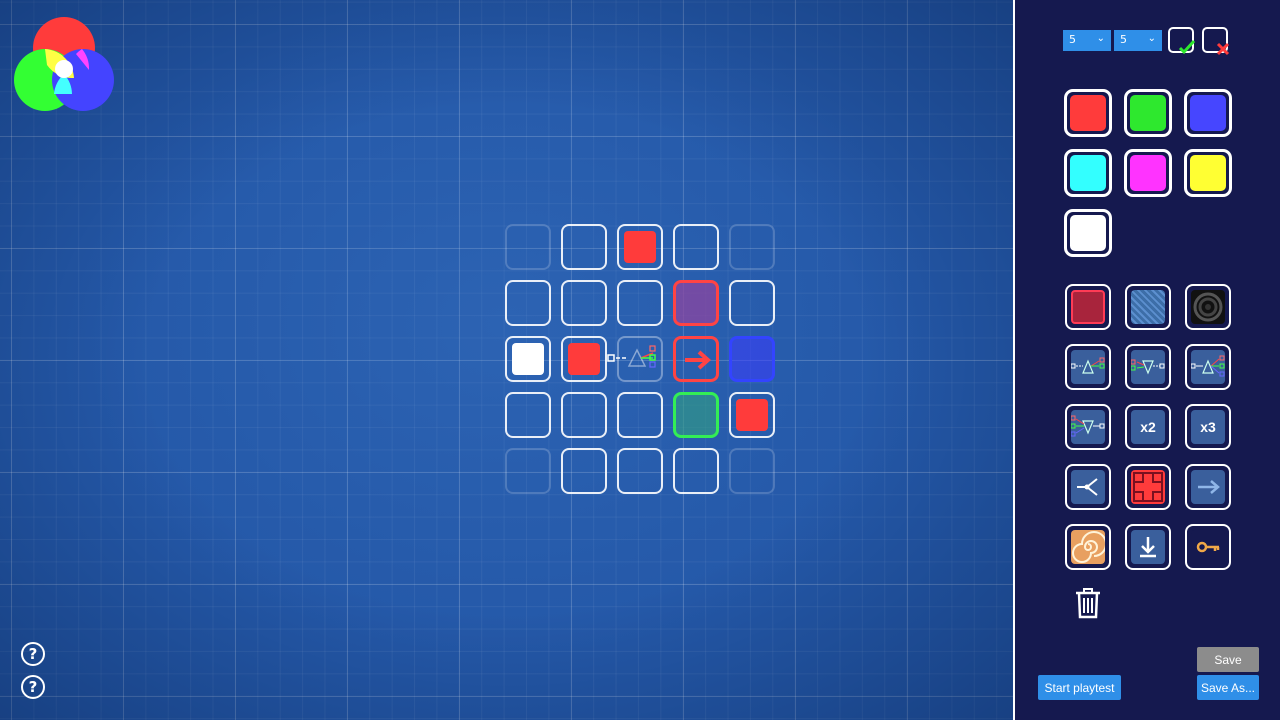 This screenshot has width=1280, height=720. I want to click on color-yellow-tile, so click(1208, 173).